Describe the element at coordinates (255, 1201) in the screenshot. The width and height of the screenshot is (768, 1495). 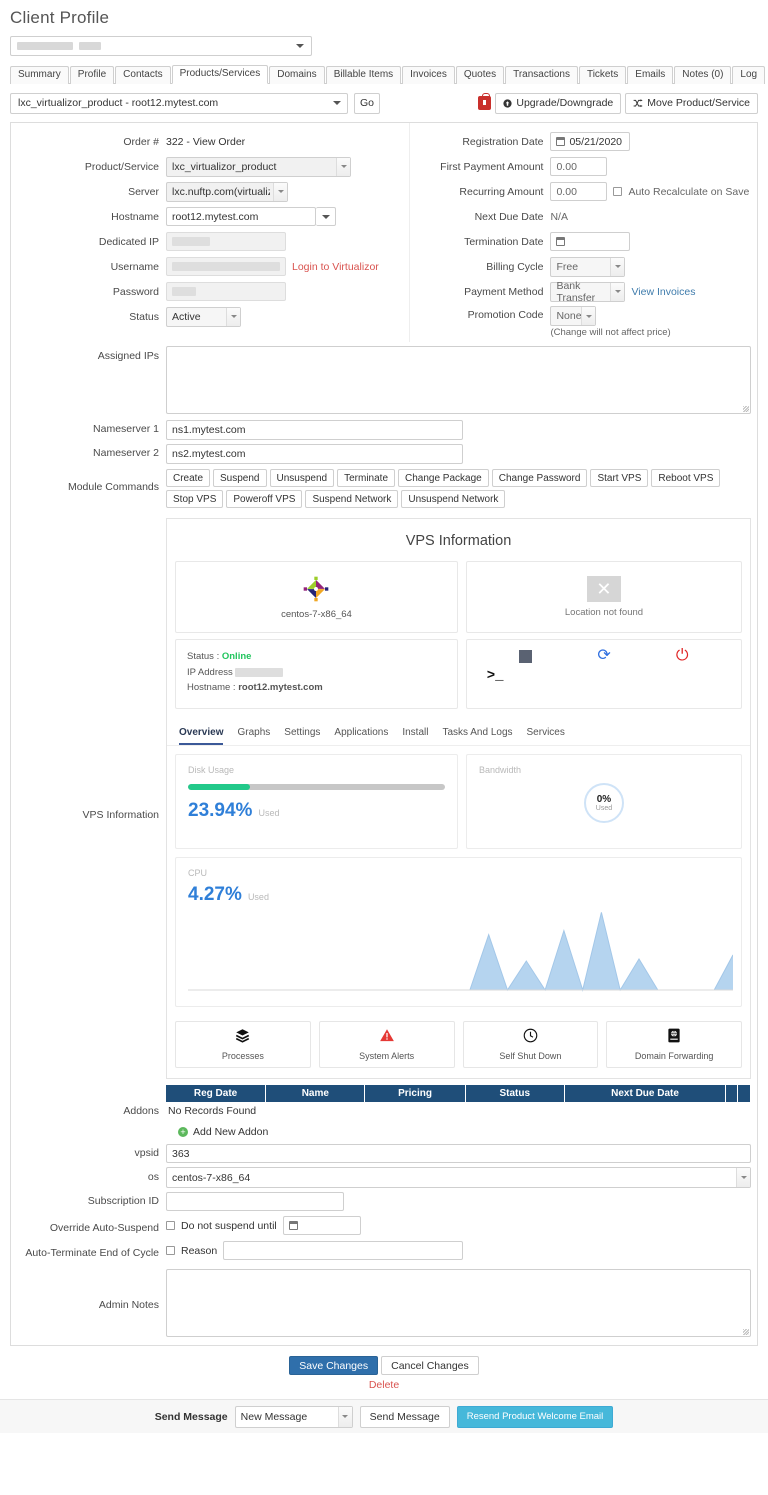
I see `subscription-id-input` at that location.